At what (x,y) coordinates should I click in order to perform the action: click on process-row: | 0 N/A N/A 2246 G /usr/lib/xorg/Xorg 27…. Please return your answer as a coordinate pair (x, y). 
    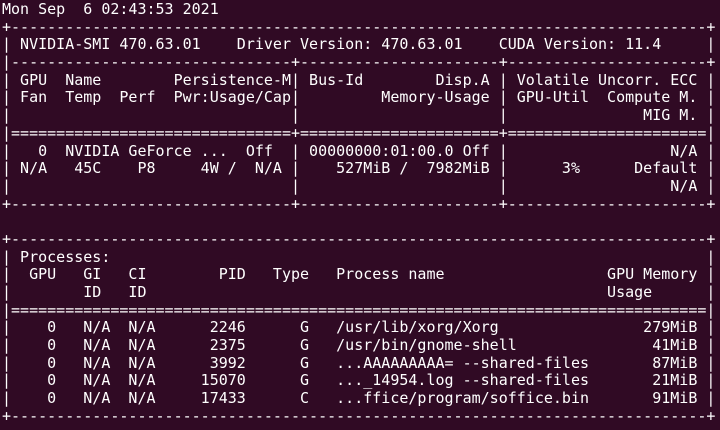
    Looking at the image, I should click on (359, 327).